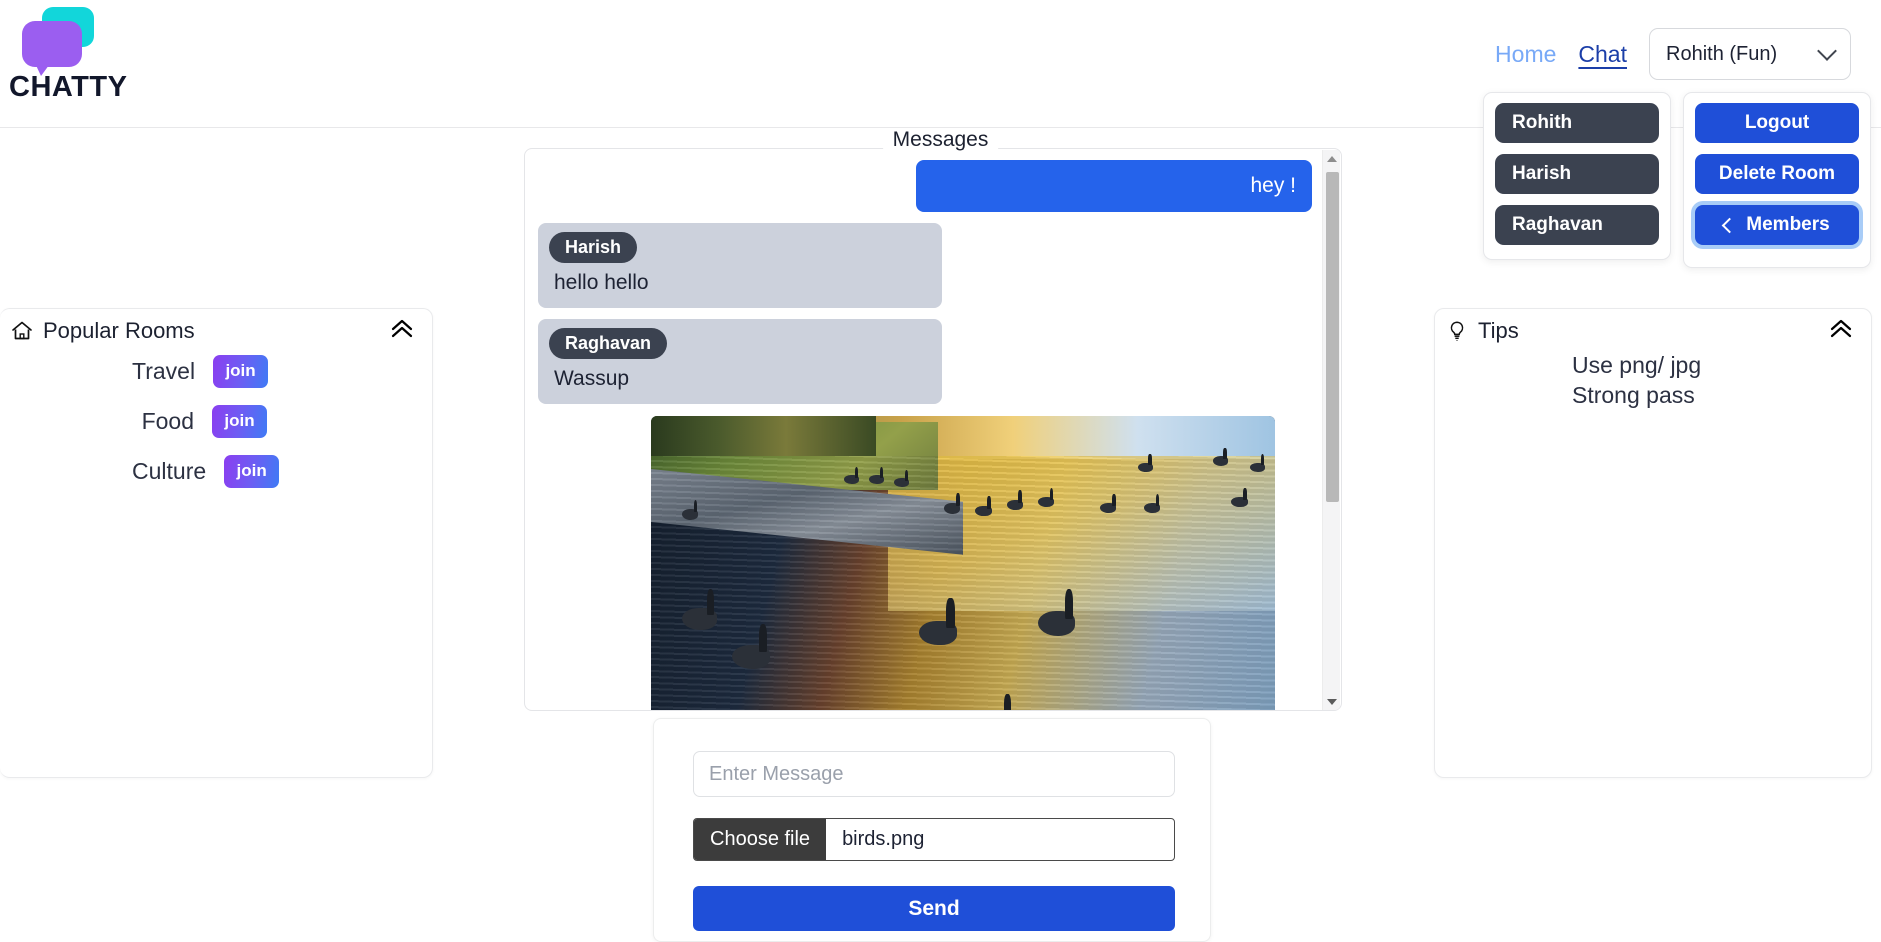 Image resolution: width=1881 pixels, height=942 pixels. Describe the element at coordinates (1653, 380) in the screenshot. I see `tips-list: Use png/ jpg Strong pass` at that location.